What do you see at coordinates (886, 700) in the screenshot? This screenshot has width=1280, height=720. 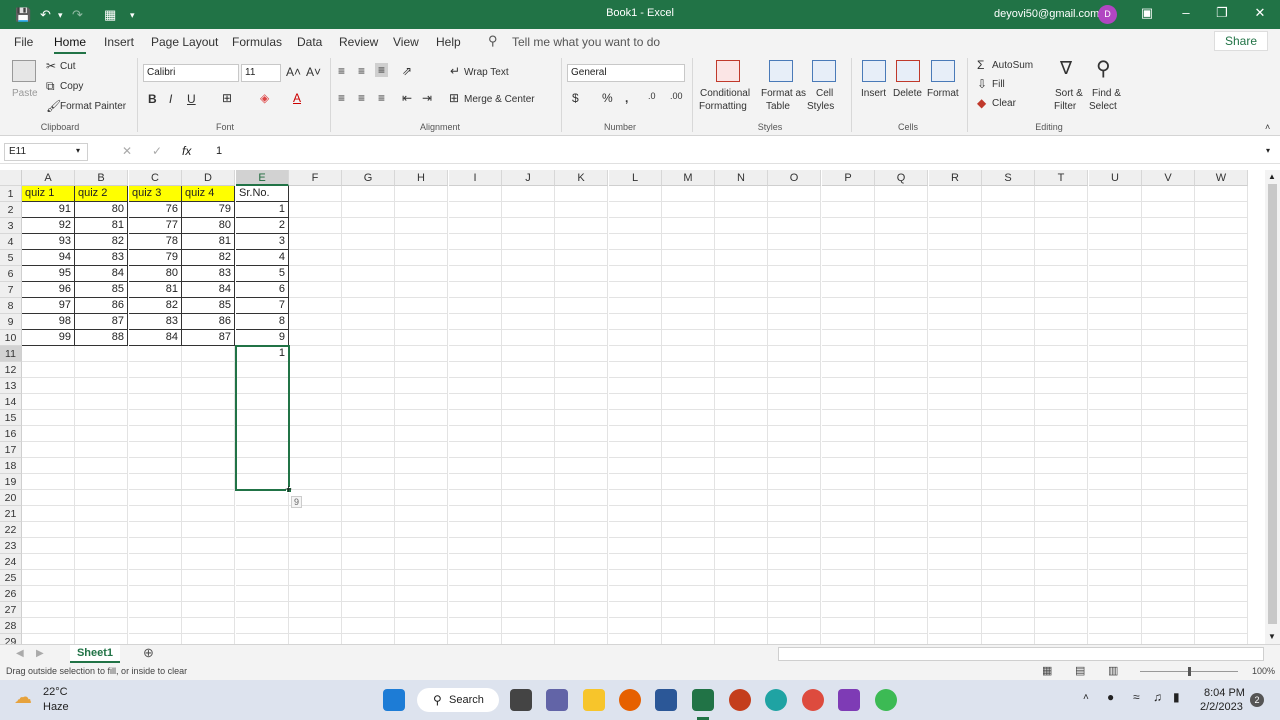 I see `chrome-profile-icon` at bounding box center [886, 700].